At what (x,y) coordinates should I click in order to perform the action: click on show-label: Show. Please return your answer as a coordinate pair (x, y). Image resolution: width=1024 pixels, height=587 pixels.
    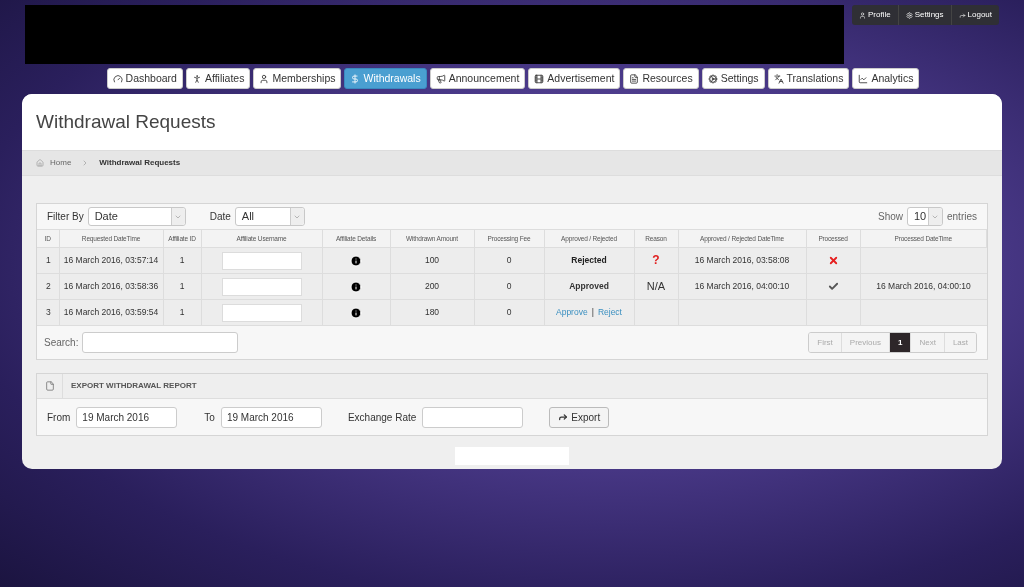
    Looking at the image, I should click on (890, 217).